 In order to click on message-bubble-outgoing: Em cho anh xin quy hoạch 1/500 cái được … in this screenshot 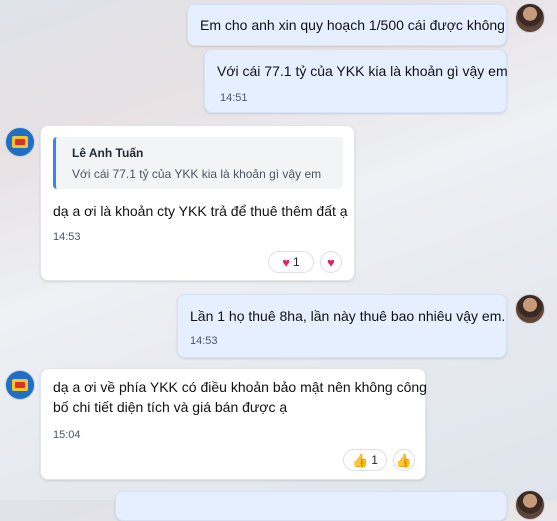, I will do `click(347, 25)`.